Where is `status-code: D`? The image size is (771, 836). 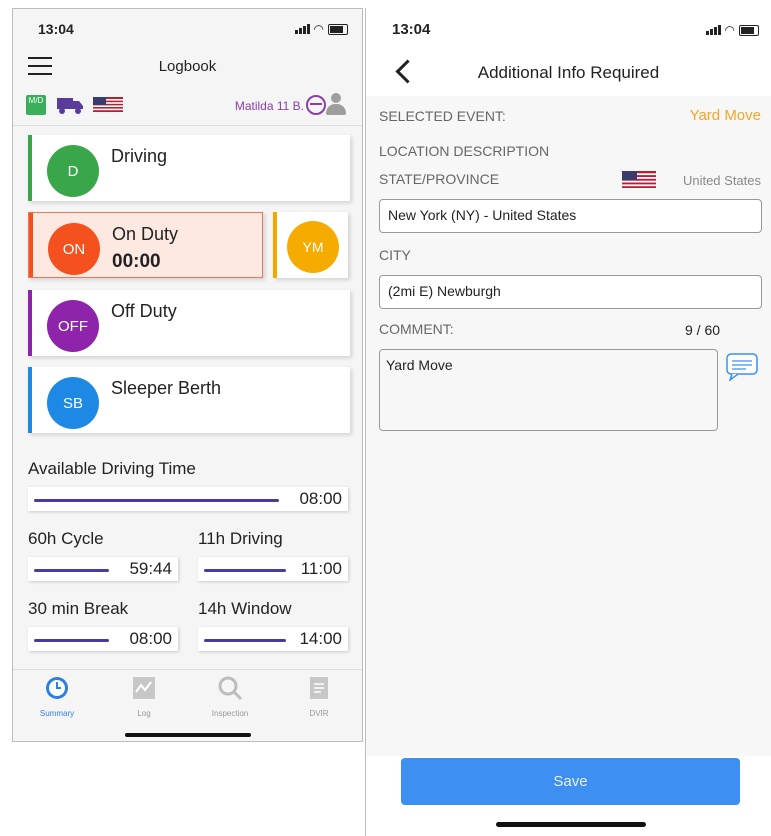 status-code: D is located at coordinates (73, 171).